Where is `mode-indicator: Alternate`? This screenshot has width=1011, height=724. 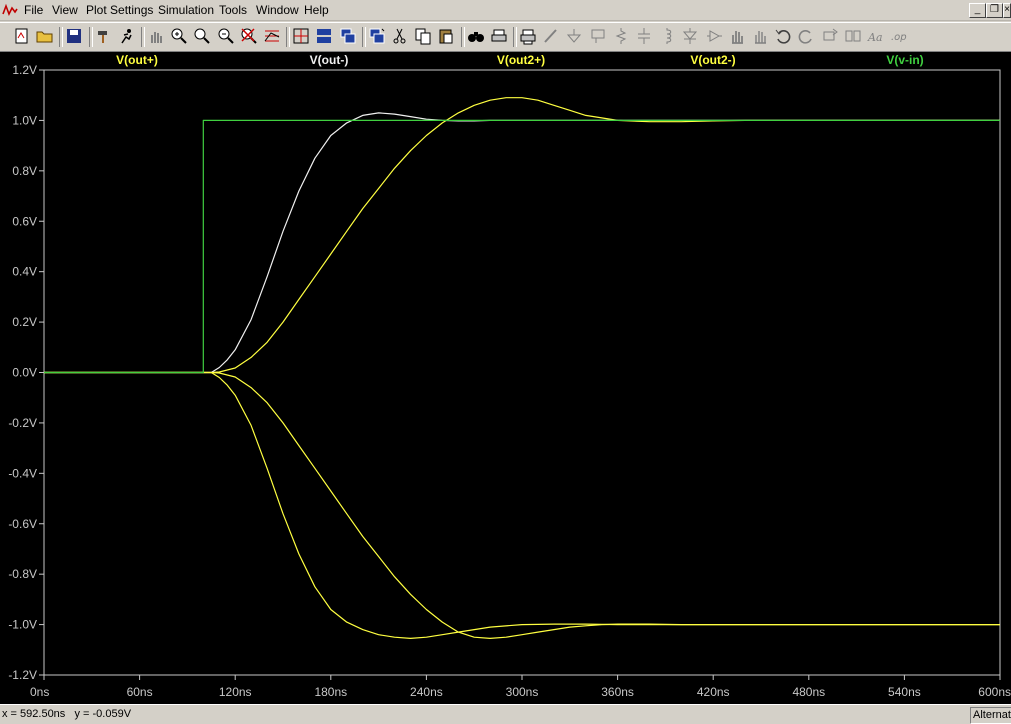
mode-indicator: Alternate is located at coordinates (990, 715).